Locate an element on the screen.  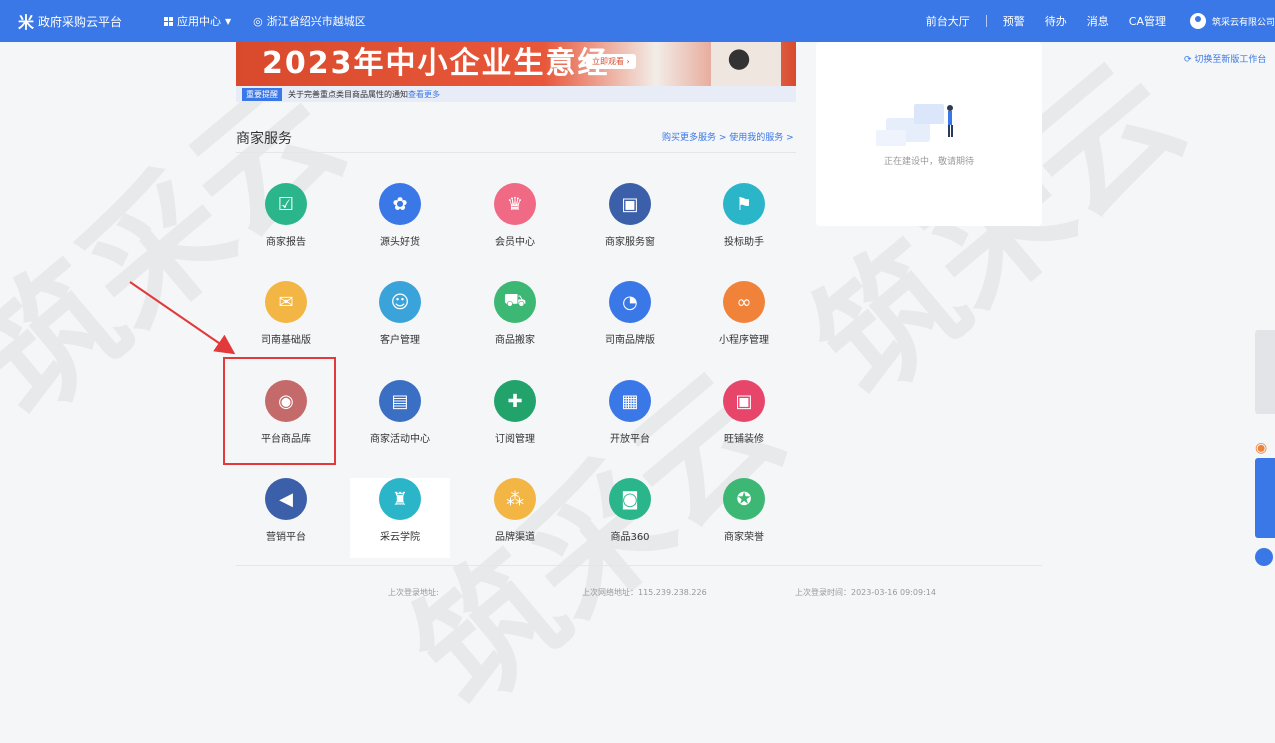
service-icon: ◙ is located at coordinates (630, 499).